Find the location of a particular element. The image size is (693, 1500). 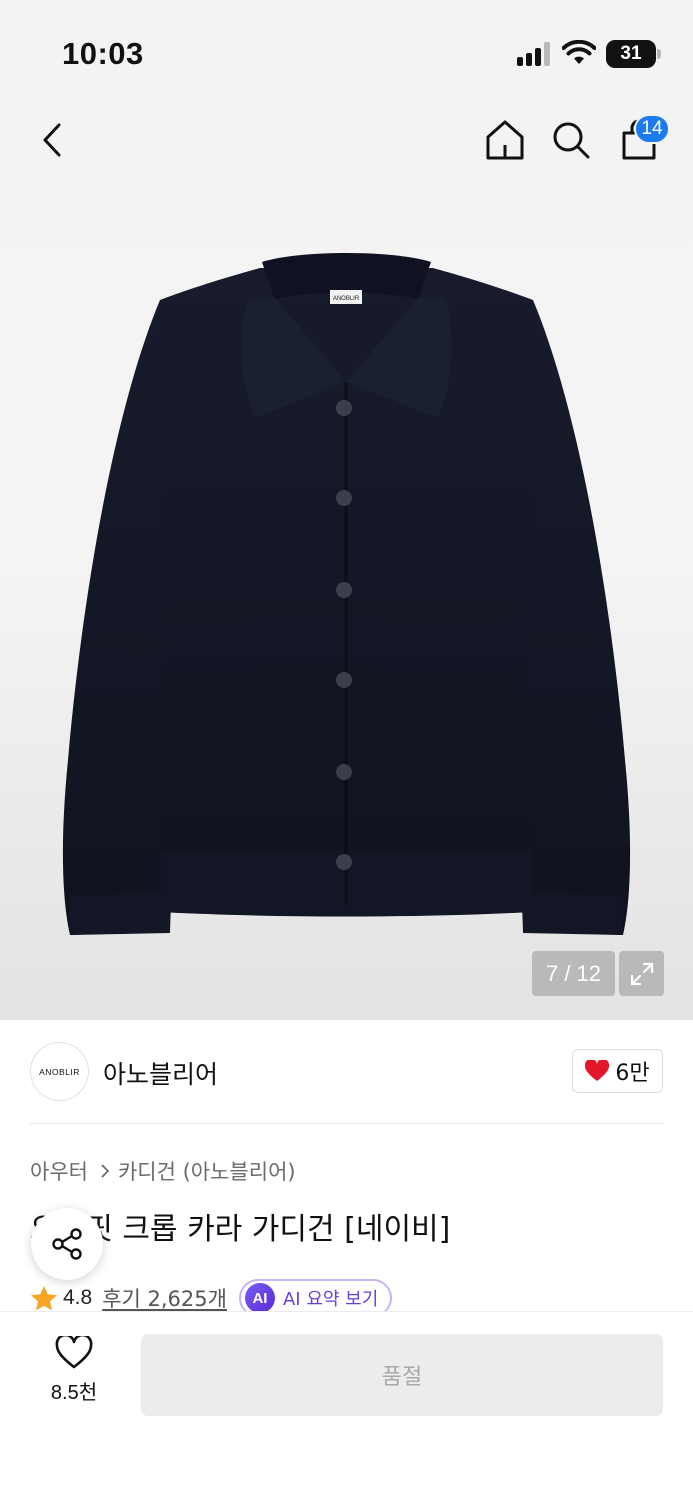

back-button is located at coordinates (52, 140).